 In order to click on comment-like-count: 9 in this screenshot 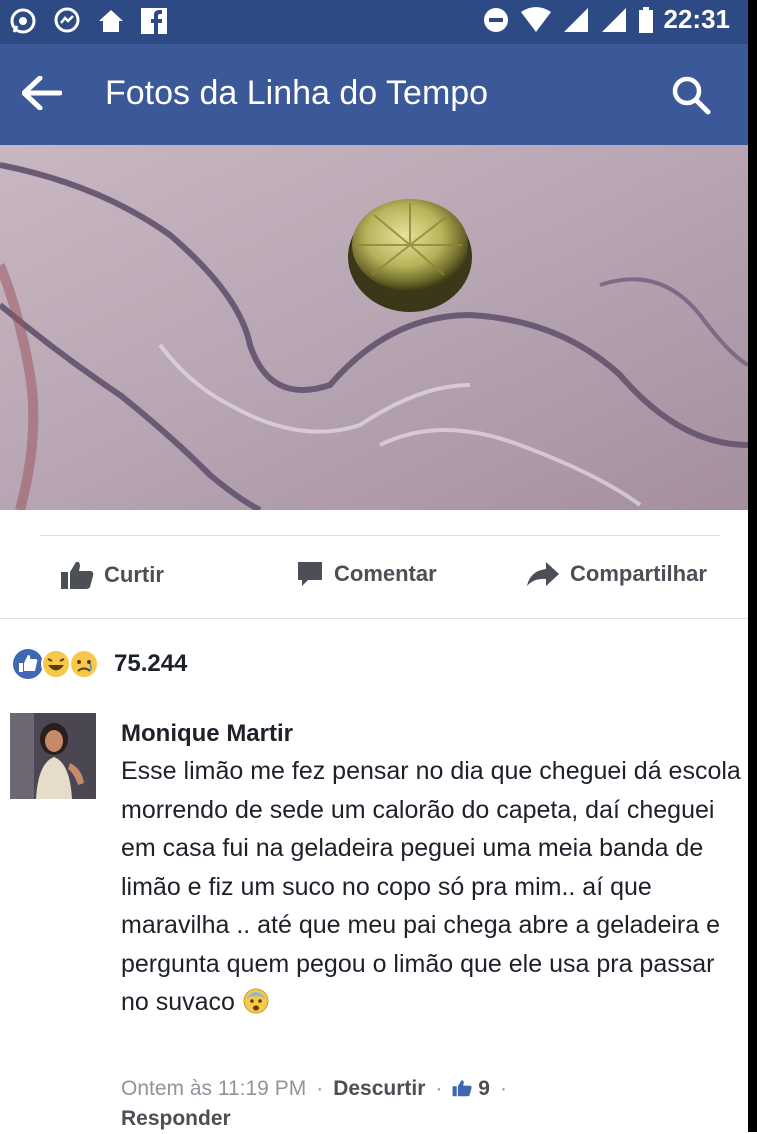, I will do `click(471, 1088)`.